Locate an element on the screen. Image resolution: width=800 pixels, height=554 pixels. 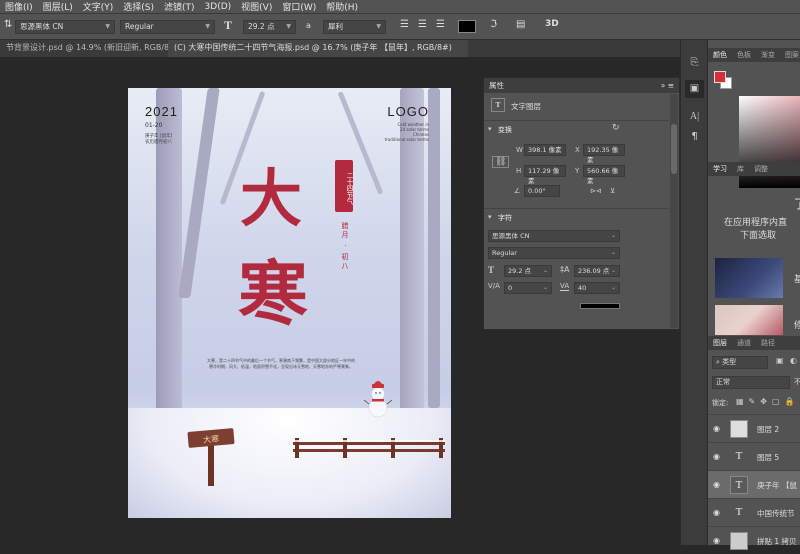
text-color-swatch is located at coordinates (467, 26).